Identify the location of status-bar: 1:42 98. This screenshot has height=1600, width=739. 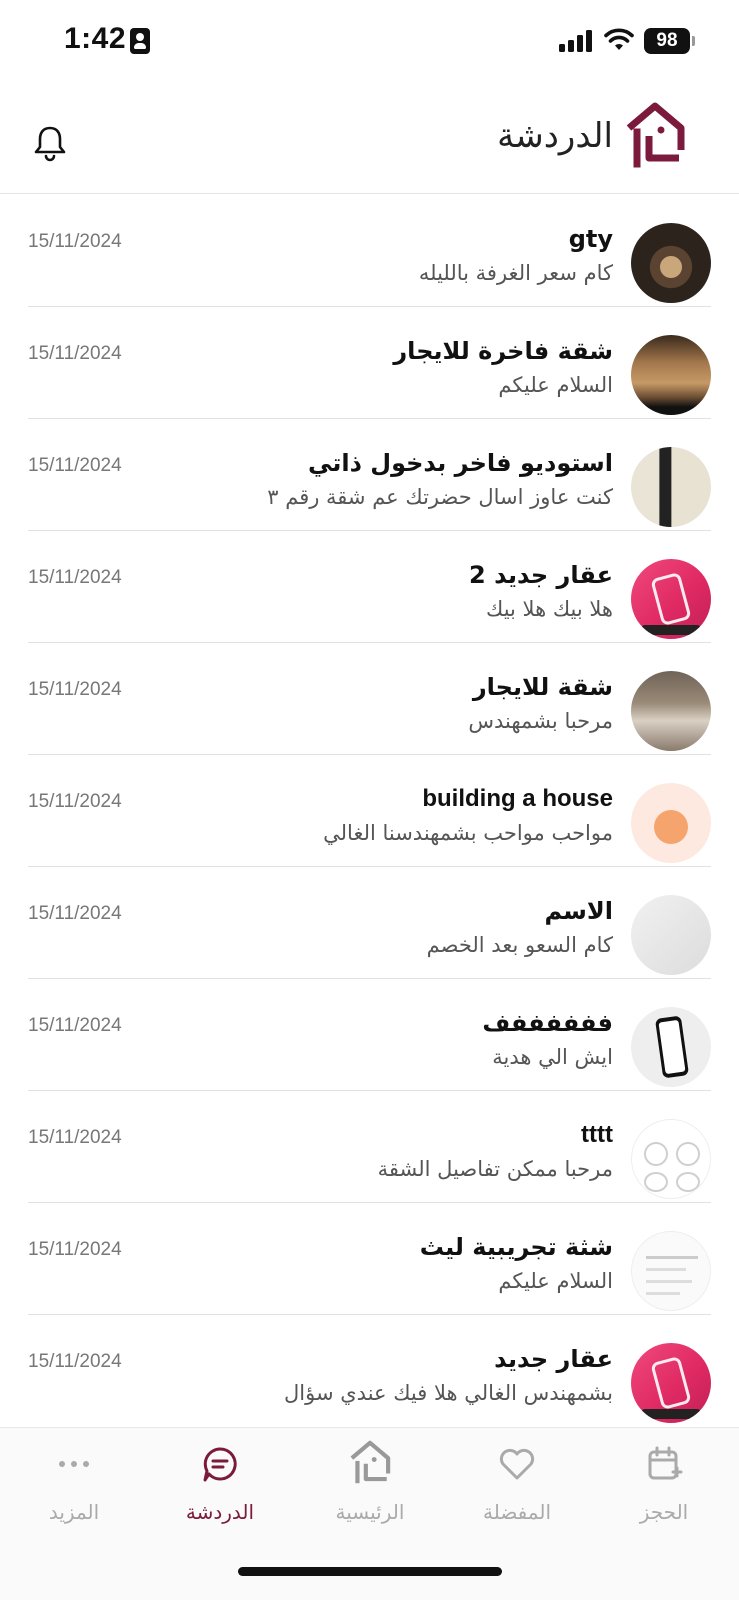
(369, 42).